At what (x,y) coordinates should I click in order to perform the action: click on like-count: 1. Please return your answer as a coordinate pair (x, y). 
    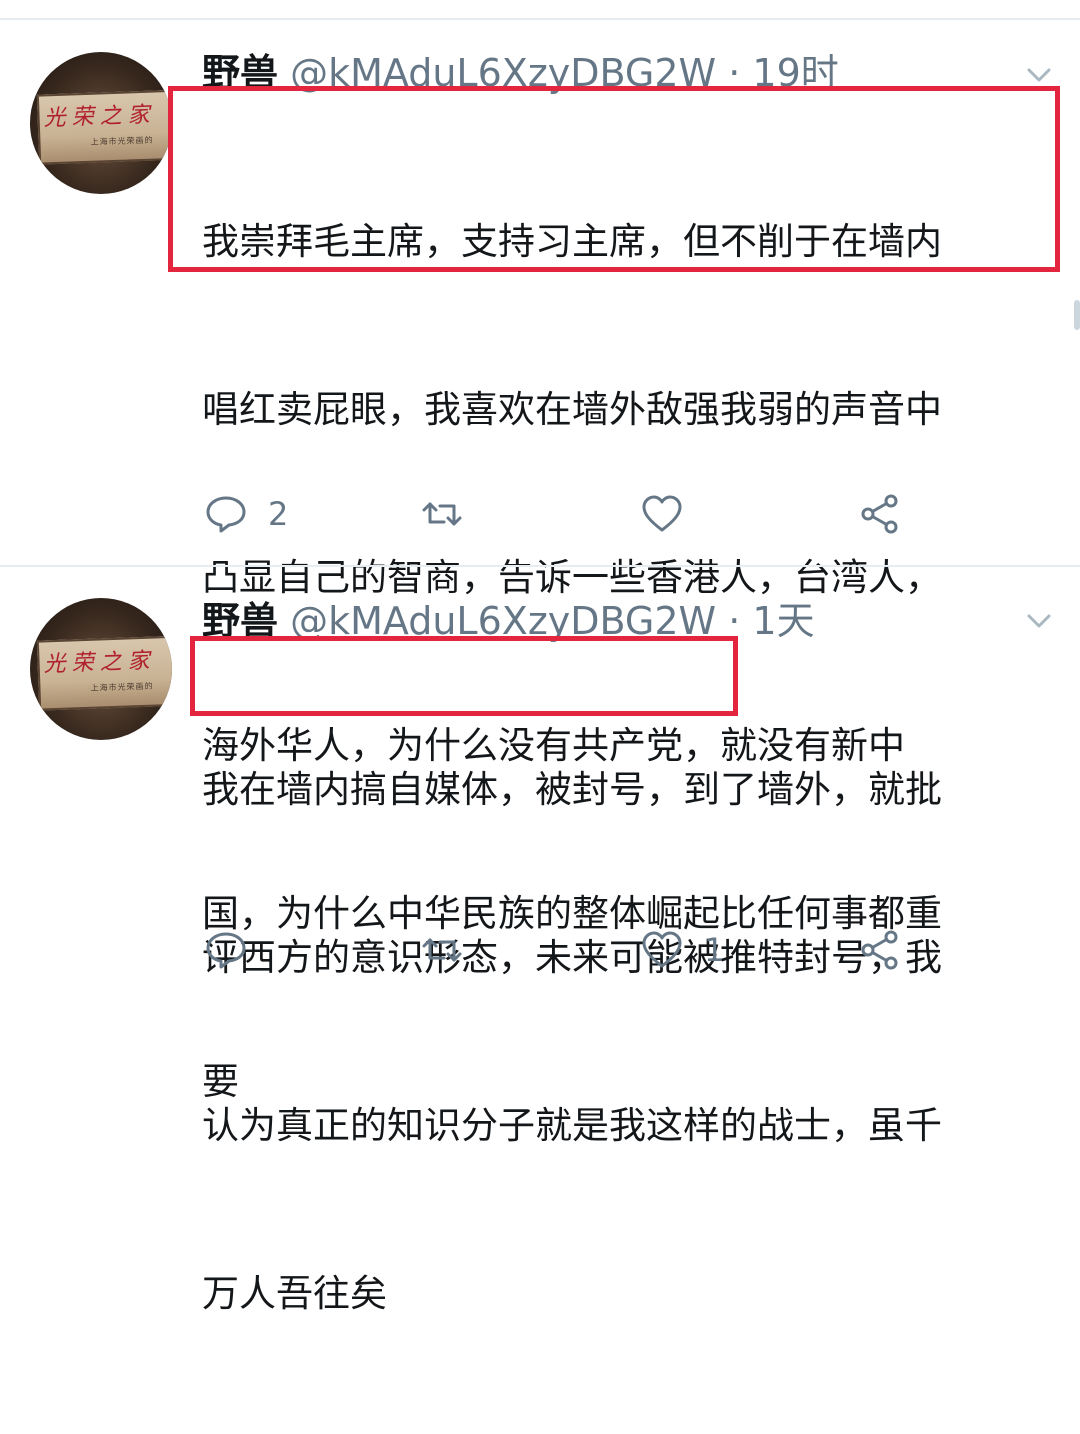
    Looking at the image, I should click on (714, 950).